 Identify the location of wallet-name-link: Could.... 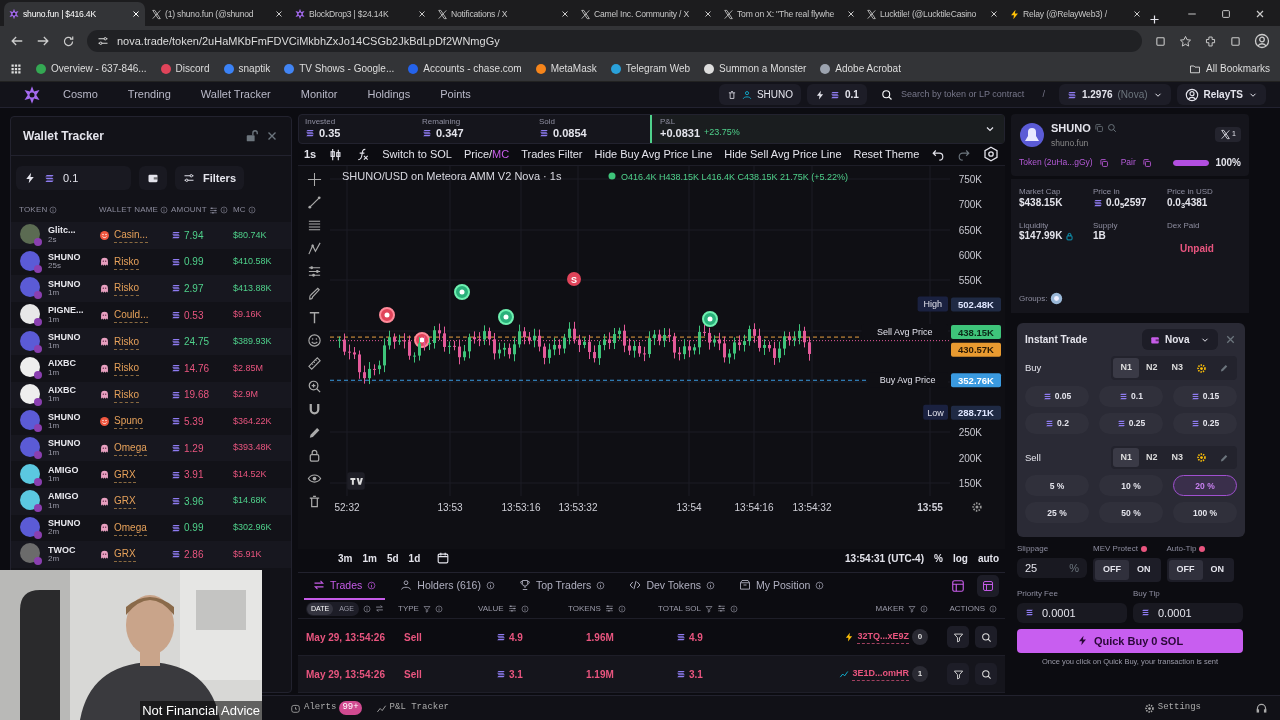
(131, 315).